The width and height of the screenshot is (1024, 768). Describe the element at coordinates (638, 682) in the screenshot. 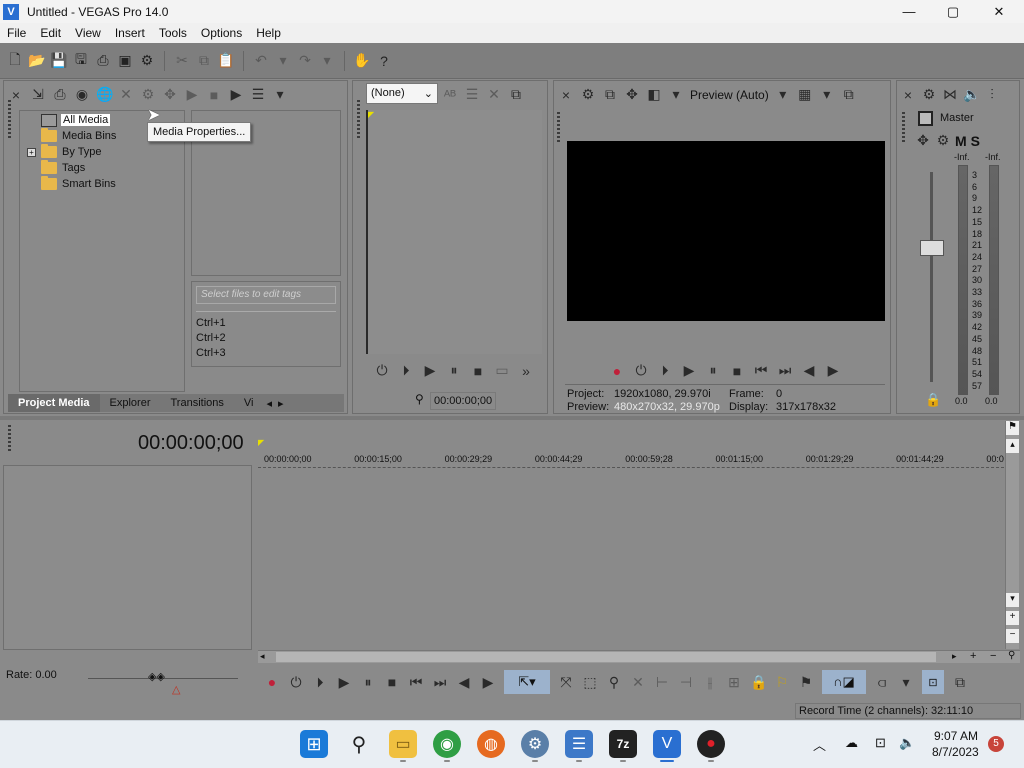

I see `delete-icon: ✕` at that location.